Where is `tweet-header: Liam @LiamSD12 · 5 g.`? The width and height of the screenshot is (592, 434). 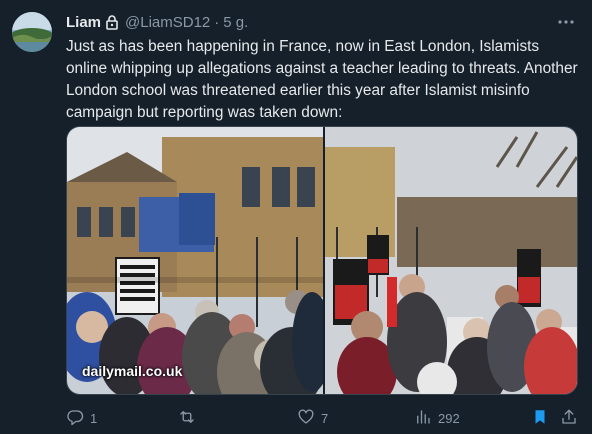
tweet-header: Liam @LiamSD12 · 5 g. is located at coordinates (157, 22).